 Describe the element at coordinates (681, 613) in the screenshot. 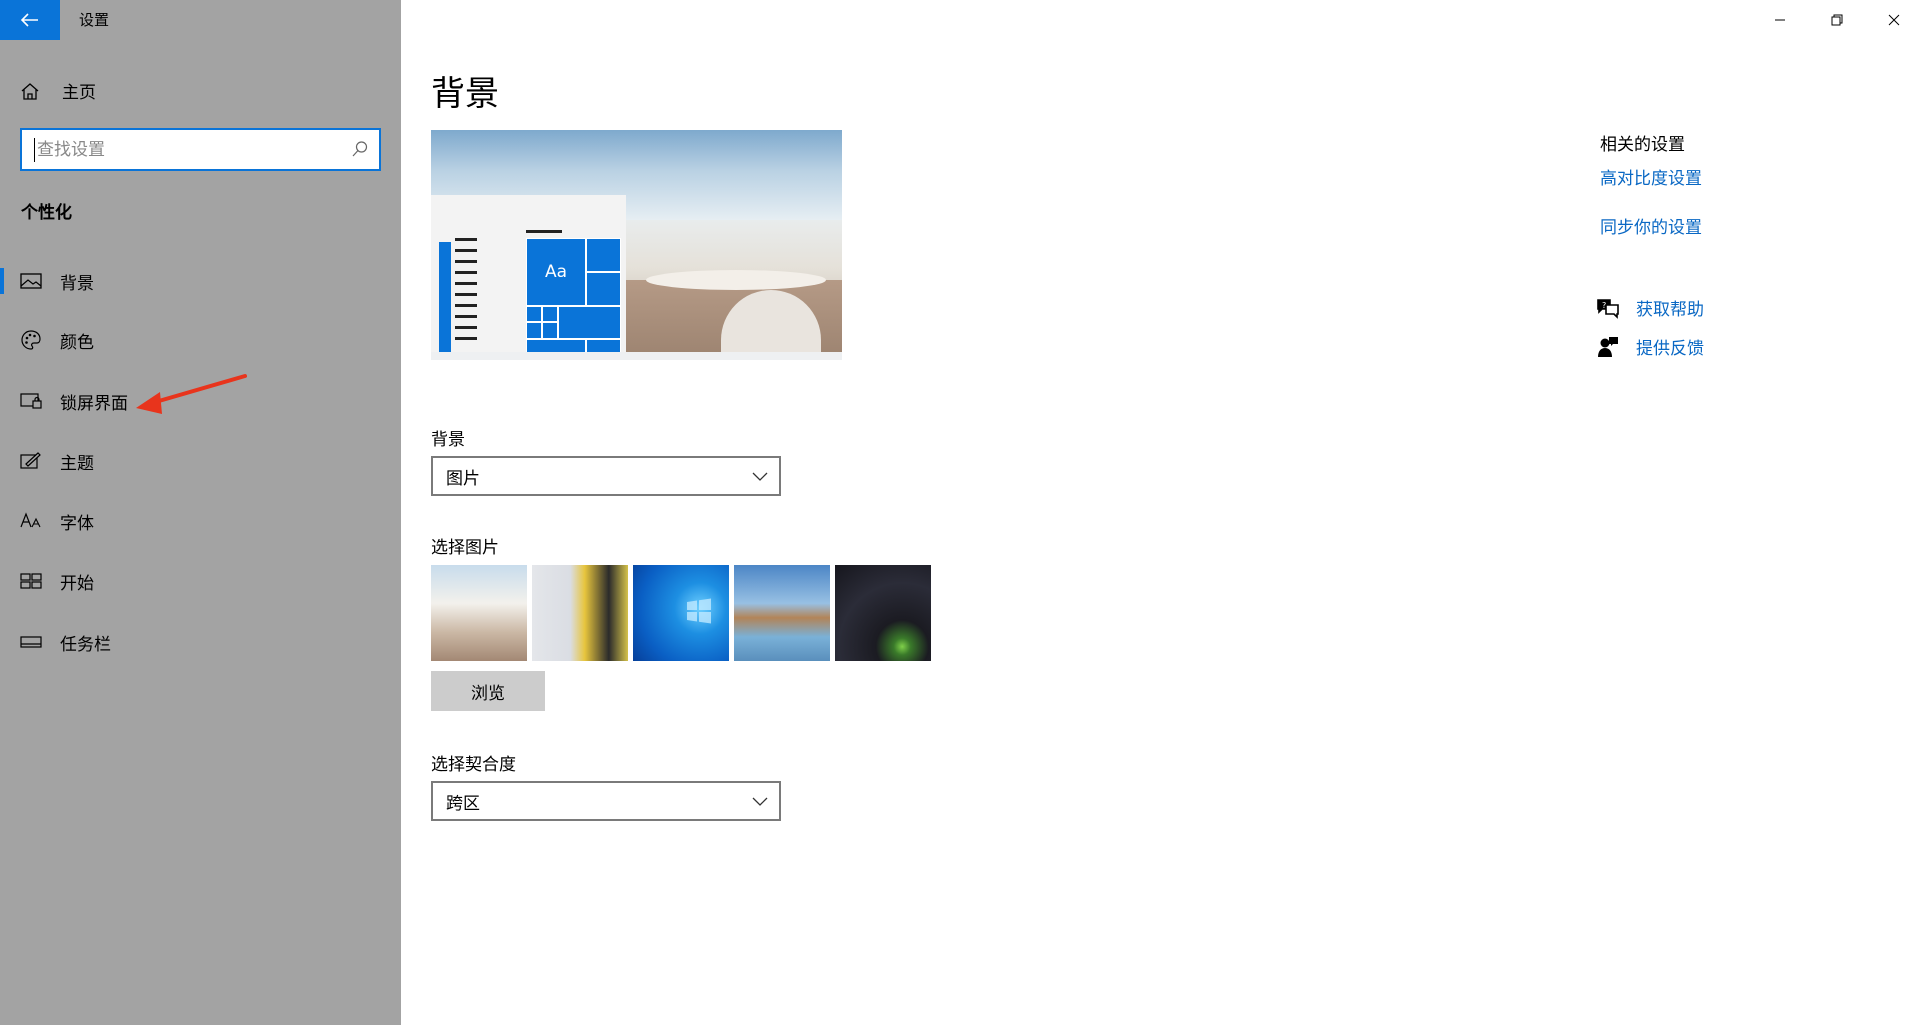

I see `thumbnail-windows-blue` at that location.